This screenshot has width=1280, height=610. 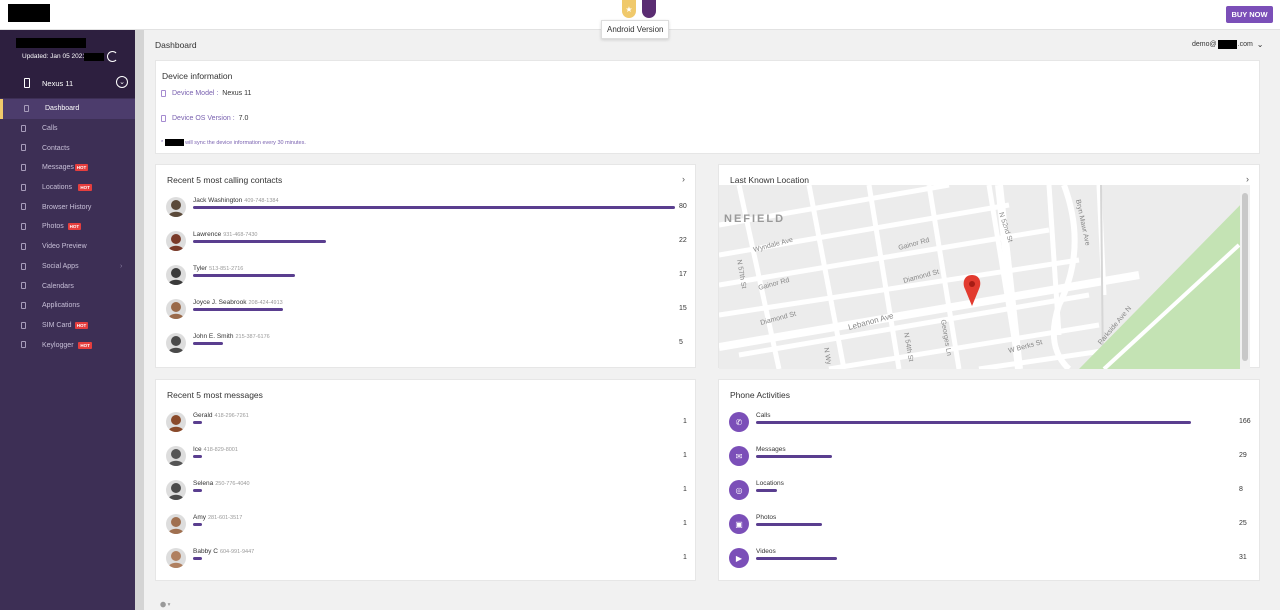 I want to click on android-icon: ★, so click(x=629, y=9).